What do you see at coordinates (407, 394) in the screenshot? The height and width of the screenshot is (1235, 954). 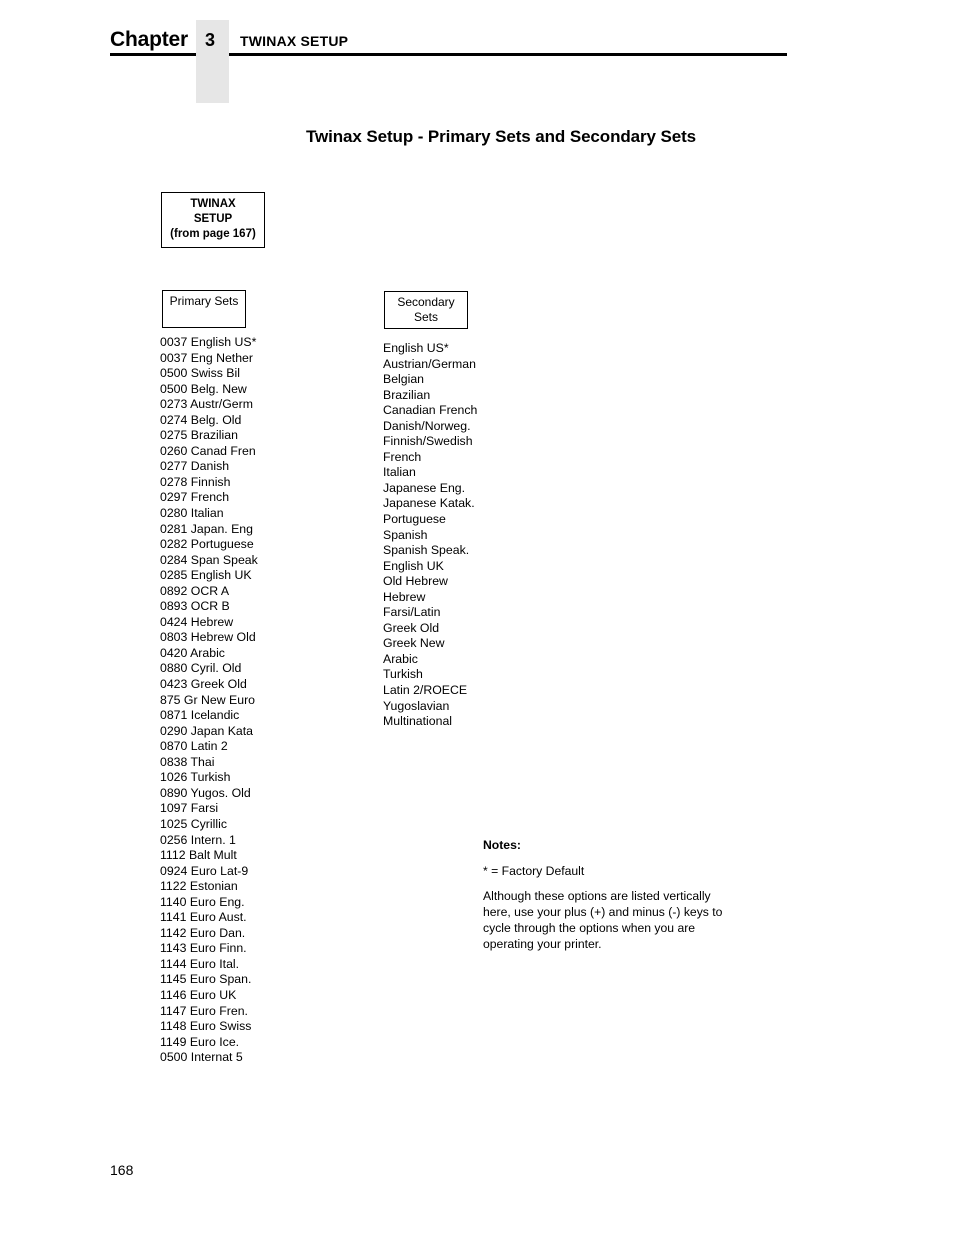 I see `list-item: Brazilian` at bounding box center [407, 394].